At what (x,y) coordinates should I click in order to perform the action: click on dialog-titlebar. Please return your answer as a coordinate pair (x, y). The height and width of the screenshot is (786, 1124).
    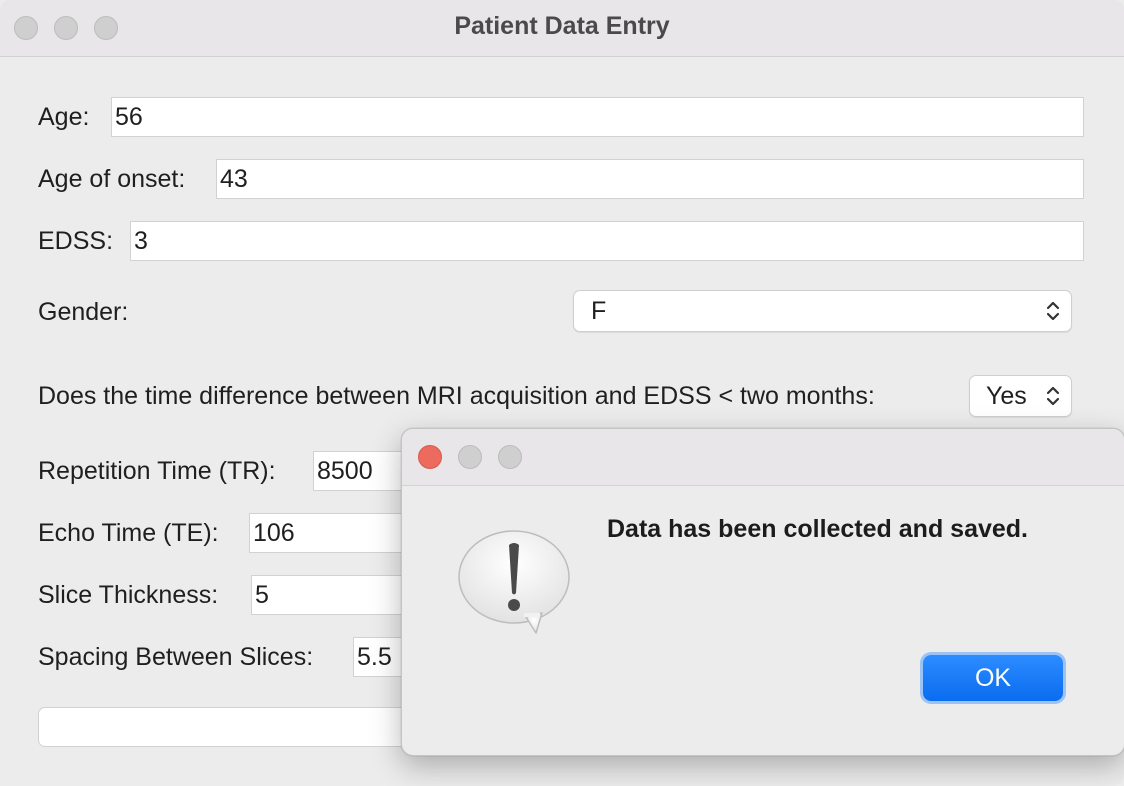
    Looking at the image, I should click on (763, 457).